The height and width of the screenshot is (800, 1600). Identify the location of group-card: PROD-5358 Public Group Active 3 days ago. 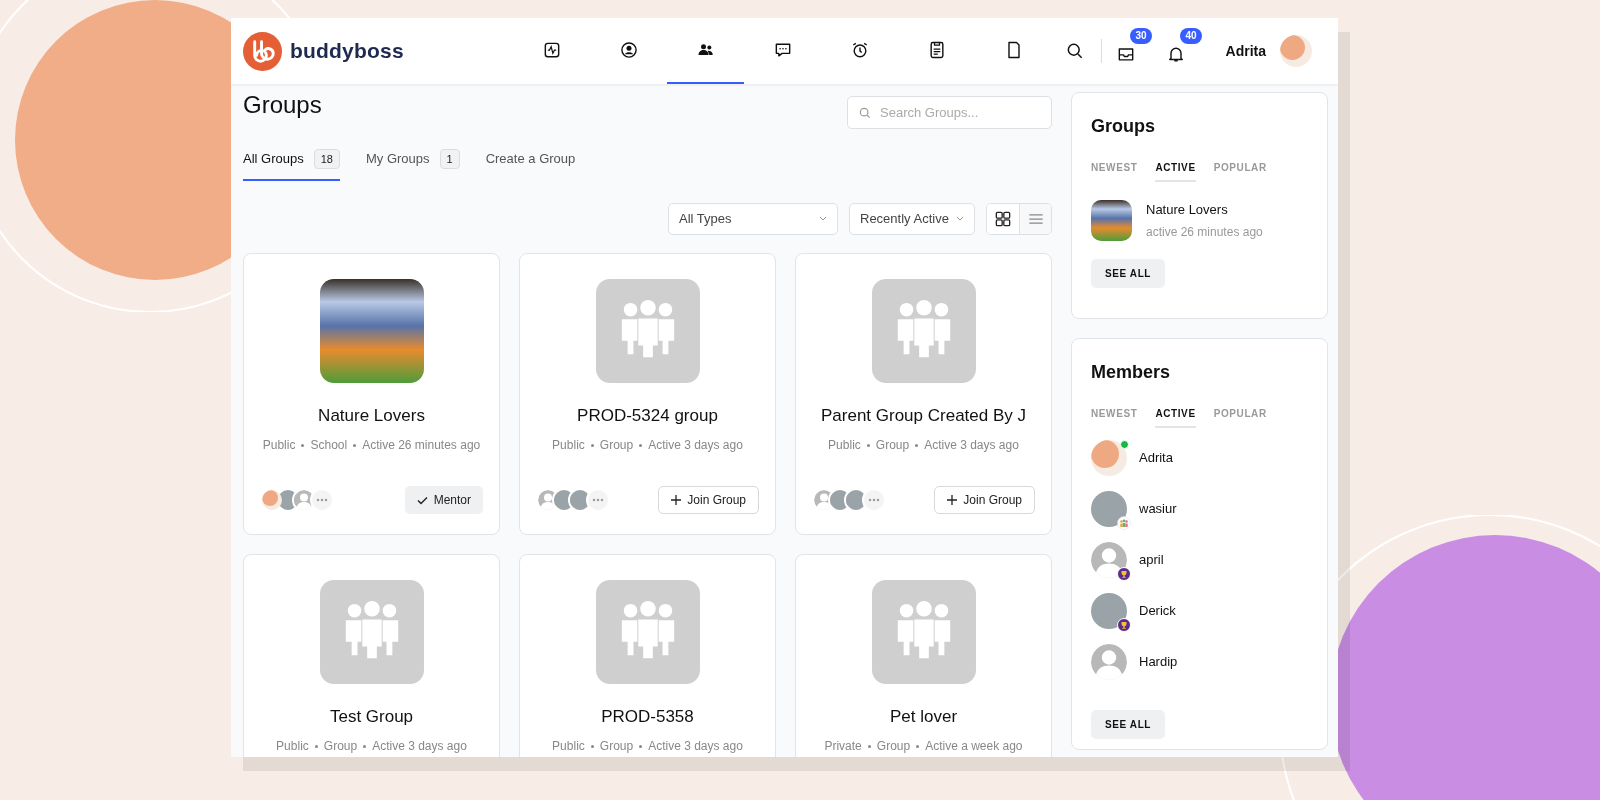
(647, 655).